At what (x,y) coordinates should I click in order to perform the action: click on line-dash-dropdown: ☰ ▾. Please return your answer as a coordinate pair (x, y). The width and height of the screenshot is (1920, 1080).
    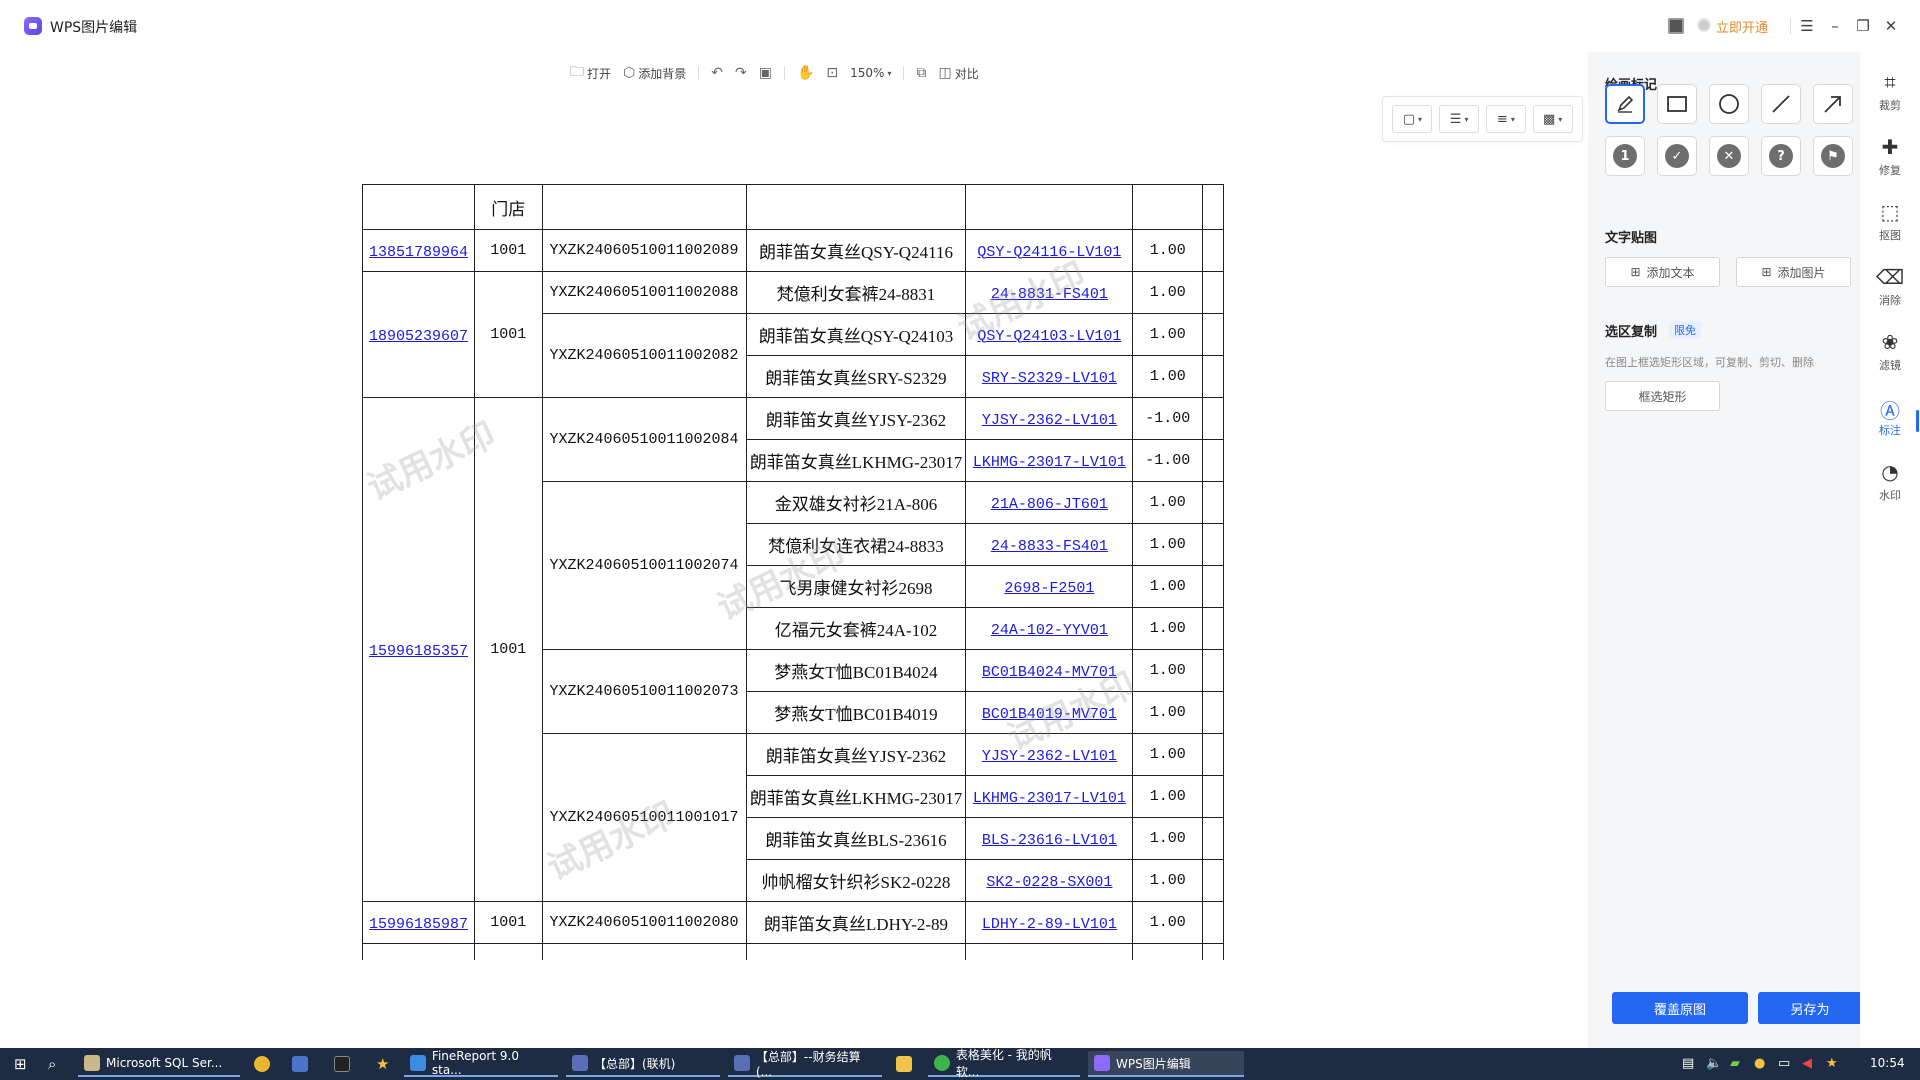
    Looking at the image, I should click on (1459, 119).